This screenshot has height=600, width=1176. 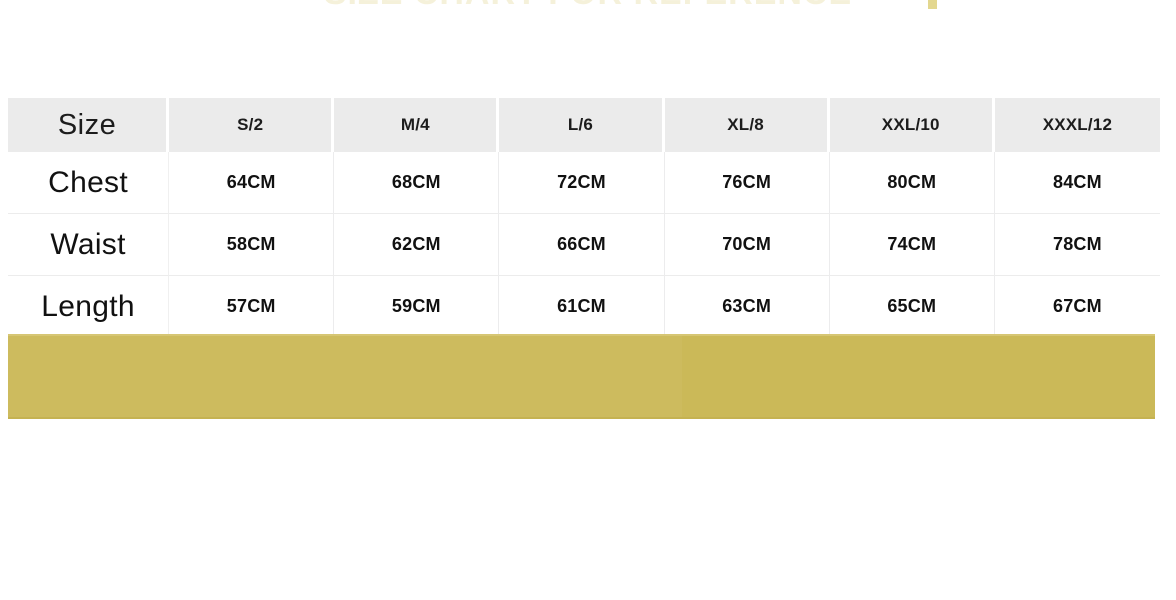 What do you see at coordinates (89, 125) in the screenshot?
I see `column-header-size: Size` at bounding box center [89, 125].